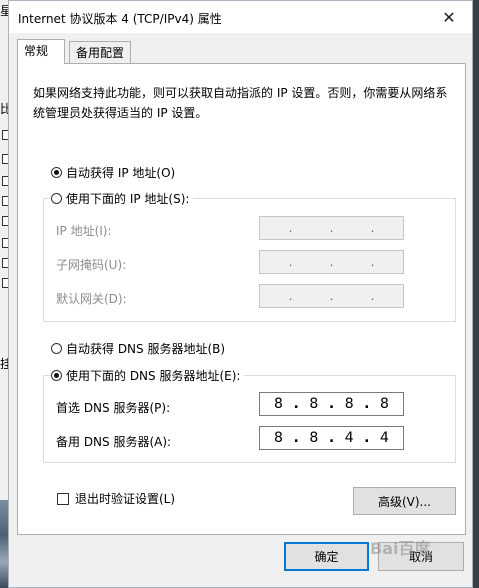 The width and height of the screenshot is (479, 588). Describe the element at coordinates (91, 299) in the screenshot. I see `default-gateway-label: 默认网关(D):` at that location.